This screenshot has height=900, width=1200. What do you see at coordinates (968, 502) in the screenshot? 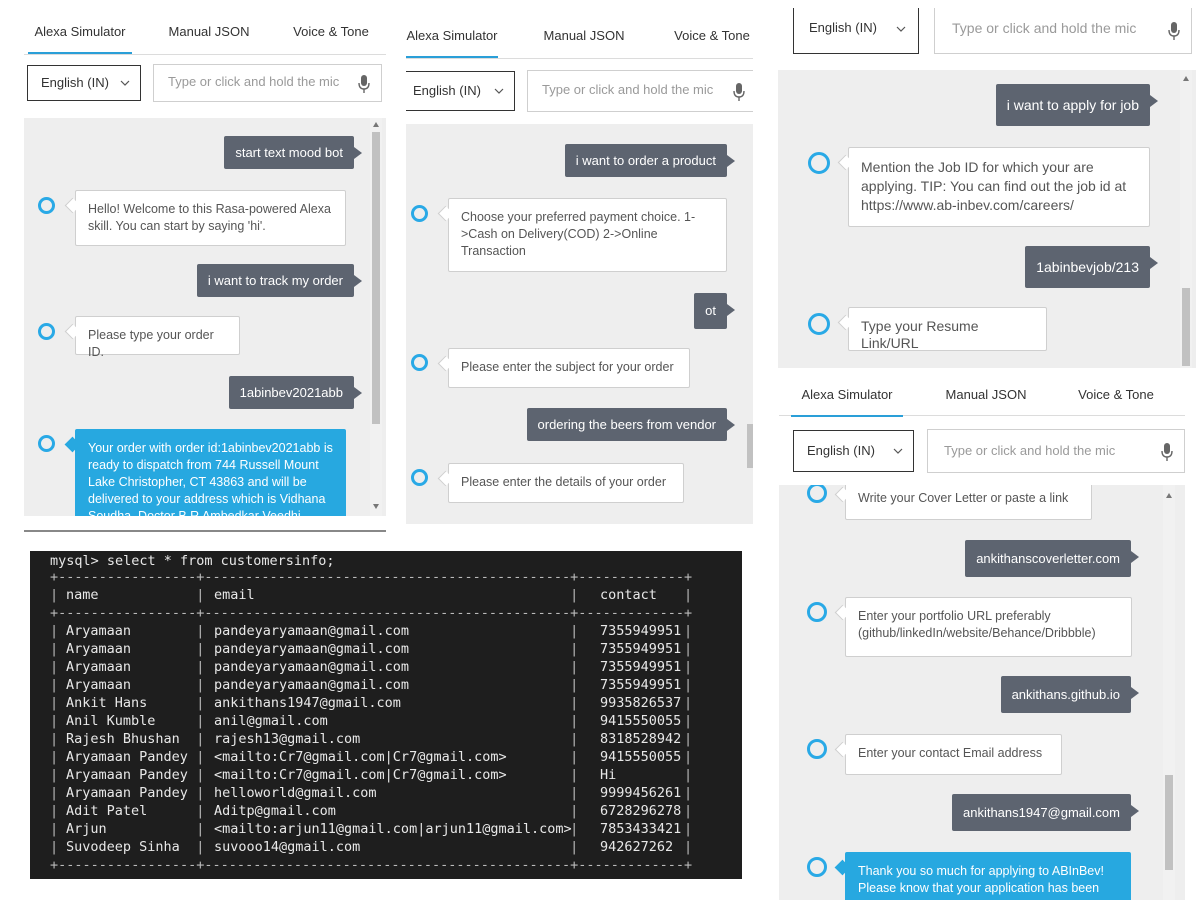
I see `alexa-message: Write your Cover Letter or paste a link` at bounding box center [968, 502].